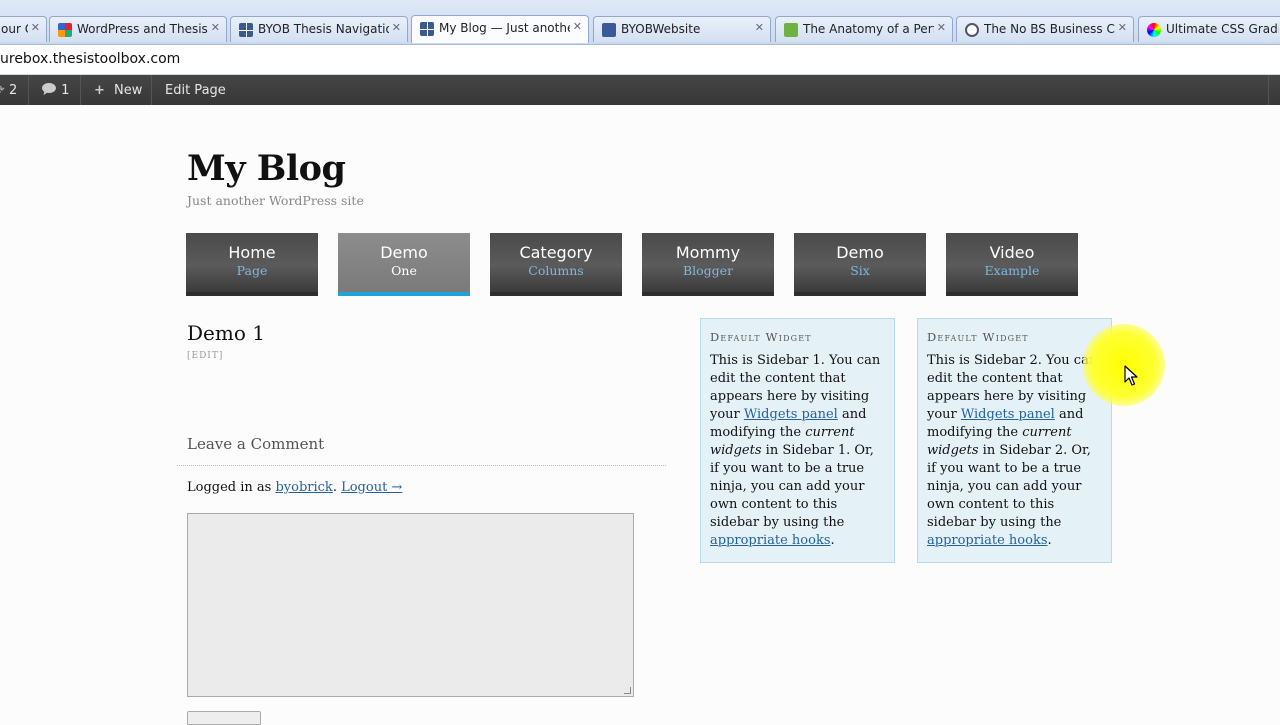 The image size is (1280, 725). Describe the element at coordinates (504, 28) in the screenshot. I see `tab-title: My Blog — Just another` at that location.